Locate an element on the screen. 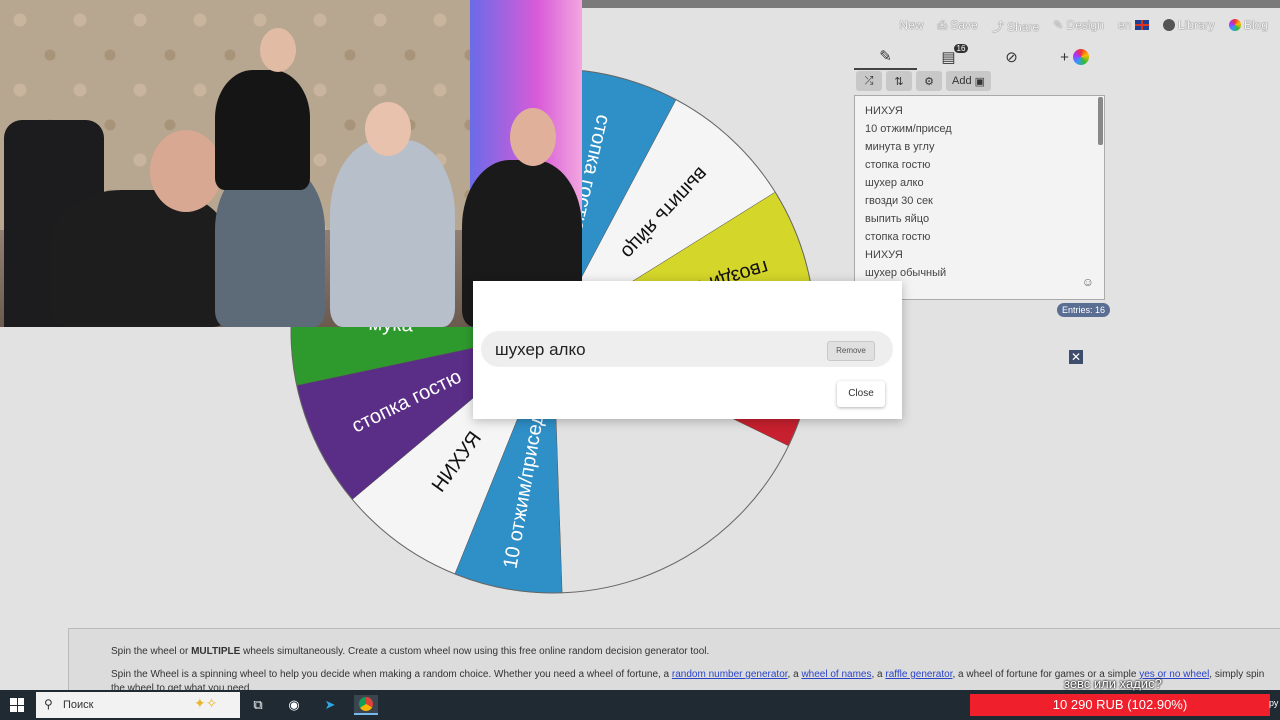  entry-tools: ⤮ ⇅ ⚙ Add ▣ is located at coordinates (924, 81).